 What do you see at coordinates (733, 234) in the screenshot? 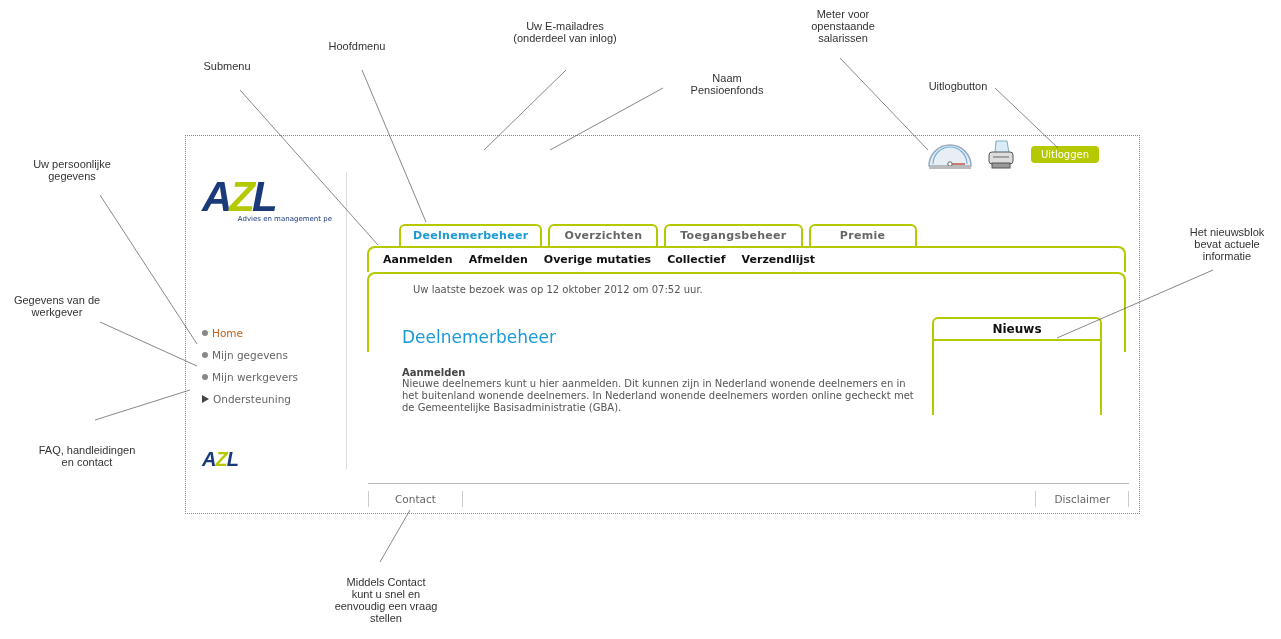
I see `tab: Toegangsbeheer` at bounding box center [733, 234].